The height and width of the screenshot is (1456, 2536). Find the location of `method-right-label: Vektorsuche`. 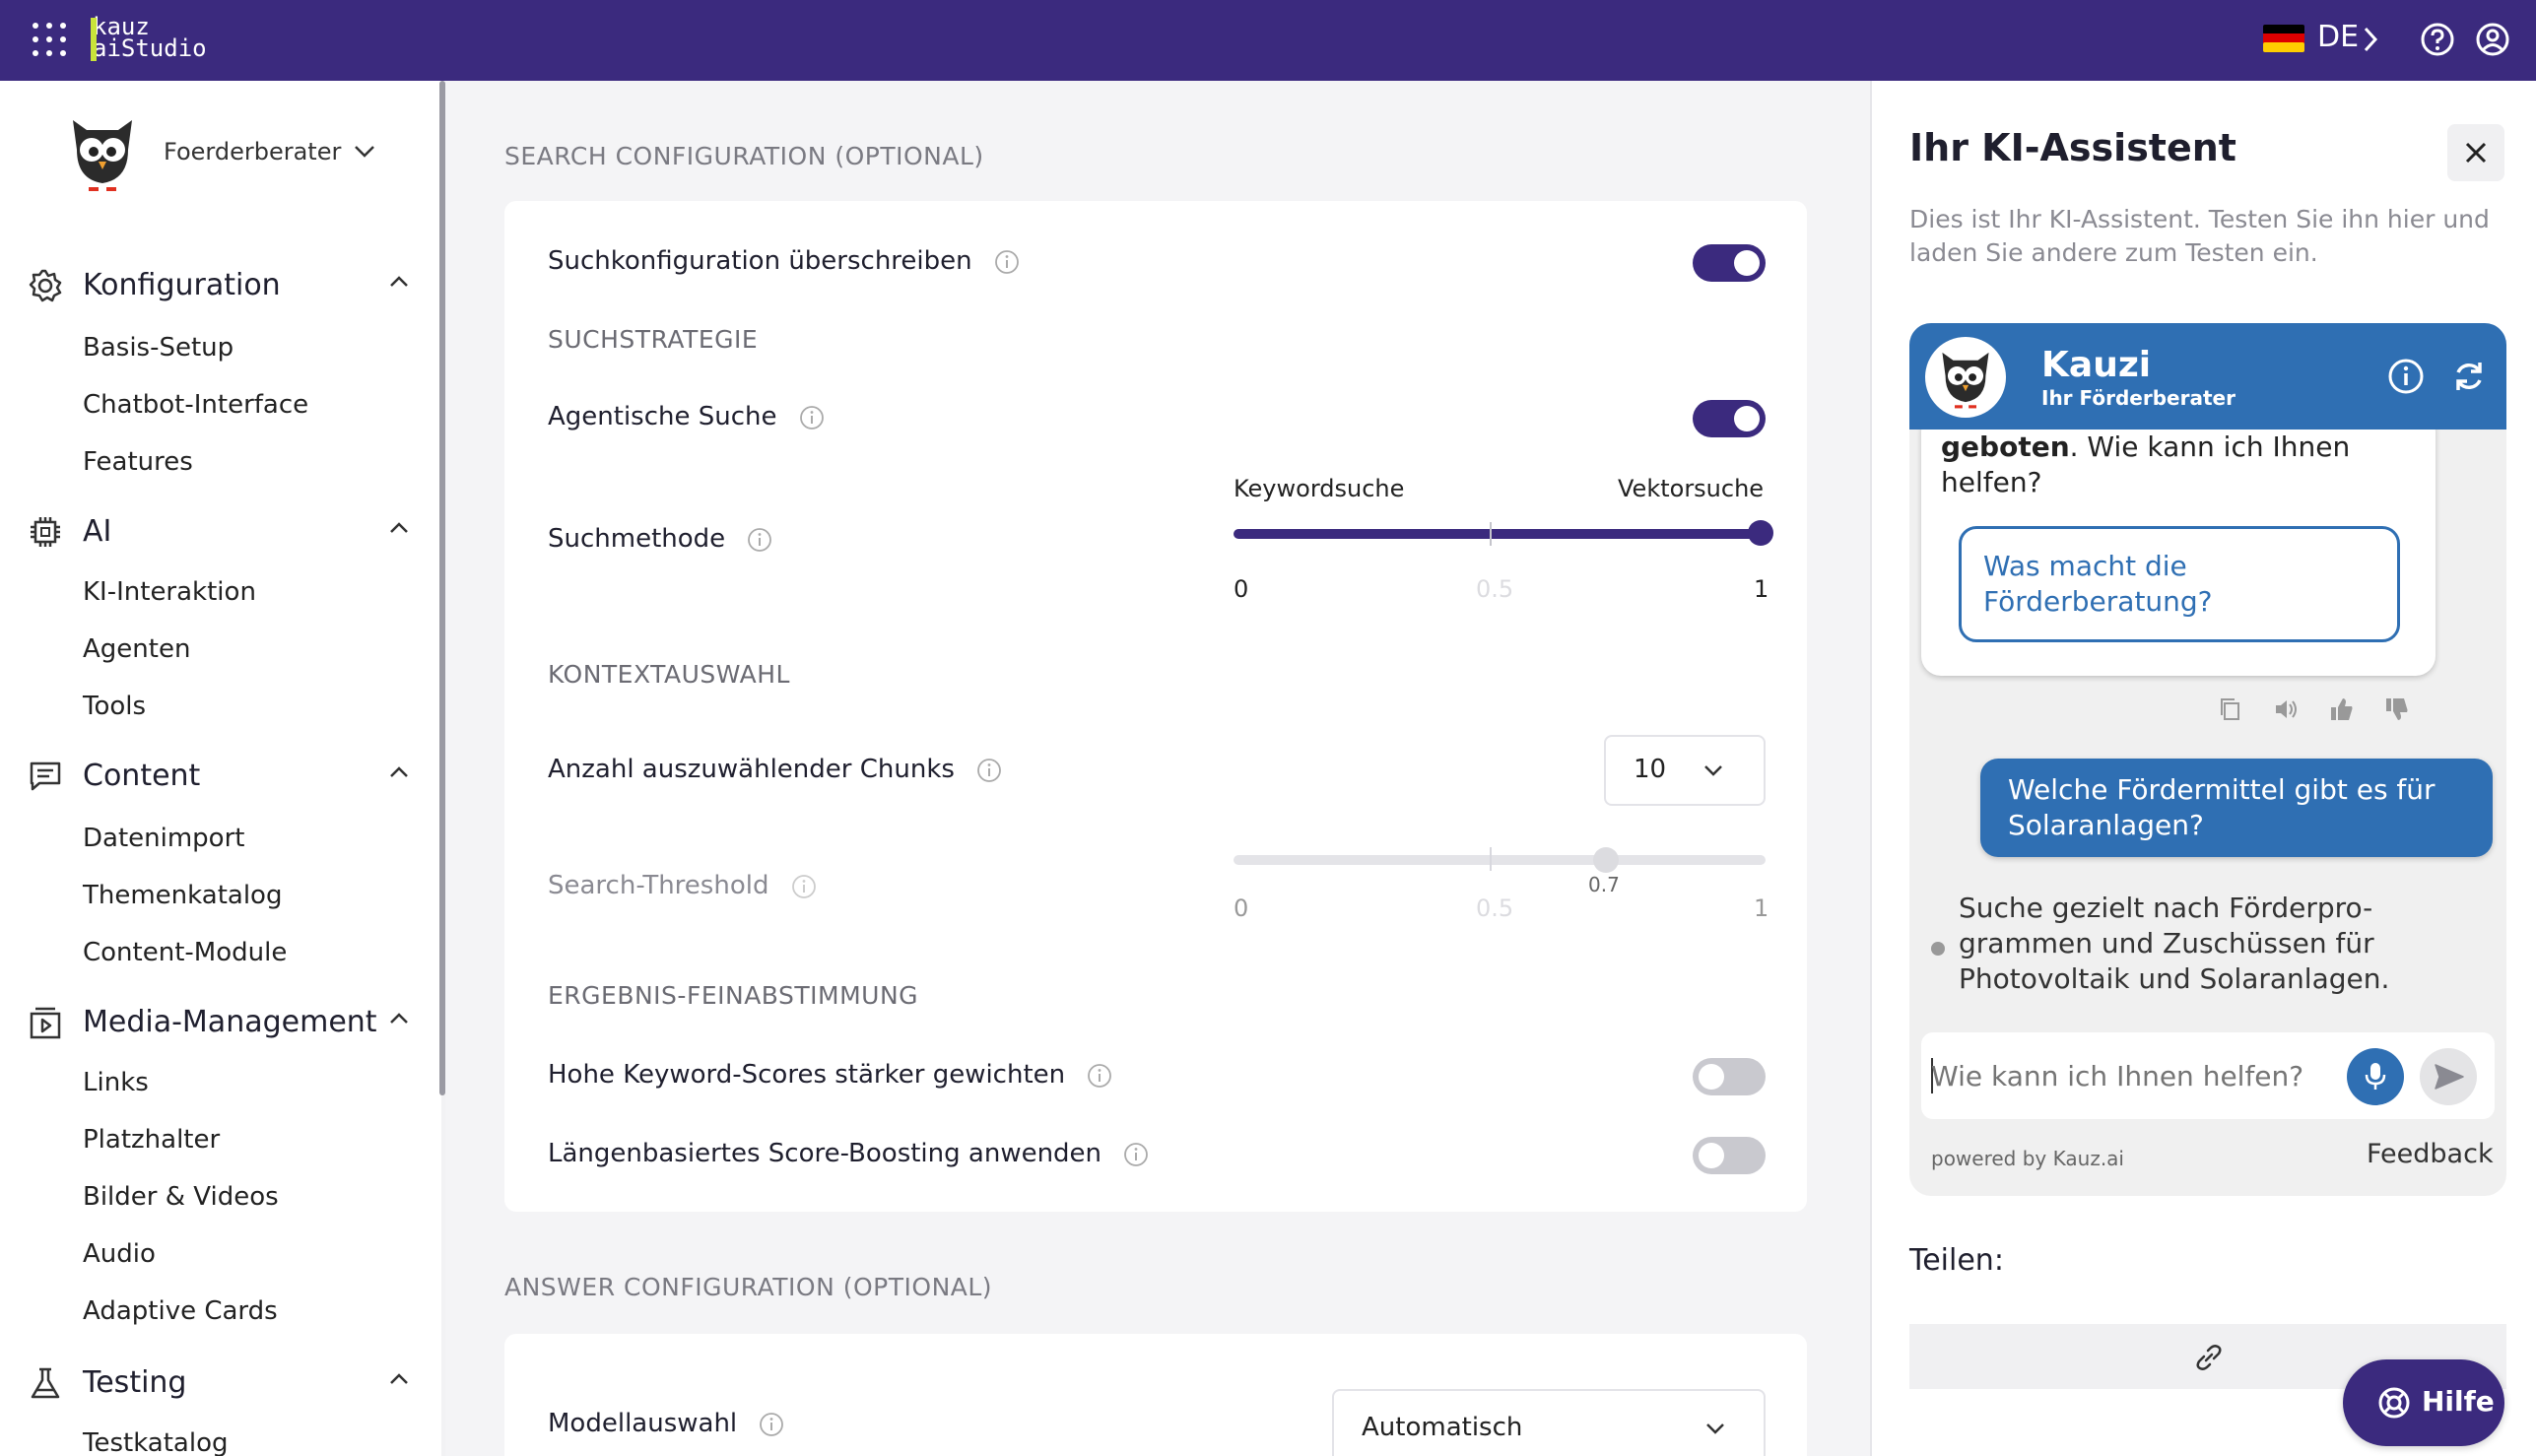

method-right-label: Vektorsuche is located at coordinates (1691, 488).